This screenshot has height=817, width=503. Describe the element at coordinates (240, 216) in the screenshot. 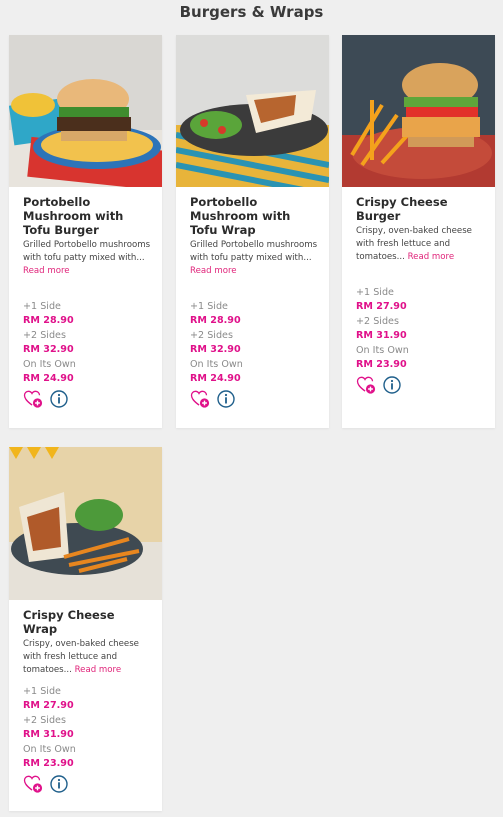

I see `product-name: Portobello Mushroom with Tofu Wrap` at that location.